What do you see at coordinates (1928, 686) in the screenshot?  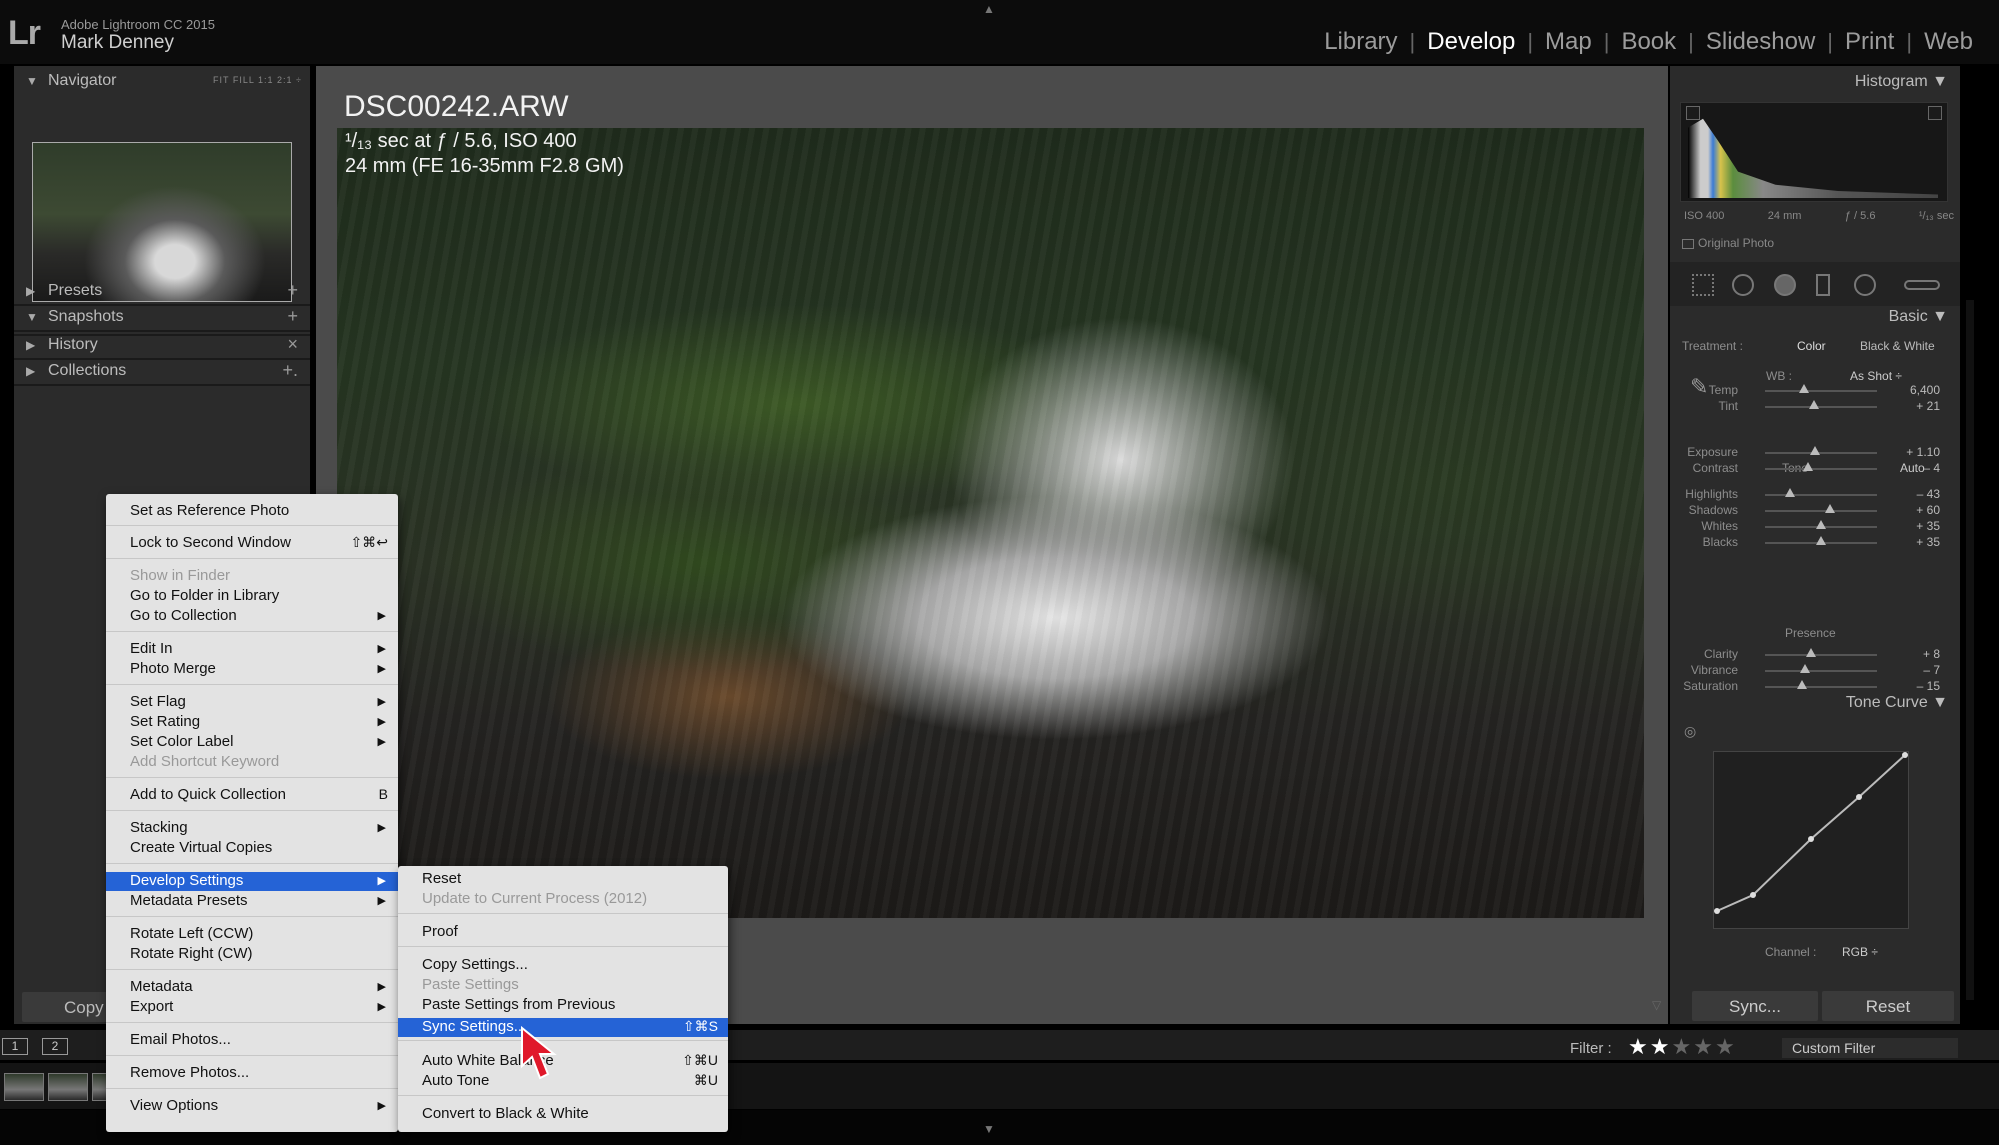 I see `slider-value: – 15` at bounding box center [1928, 686].